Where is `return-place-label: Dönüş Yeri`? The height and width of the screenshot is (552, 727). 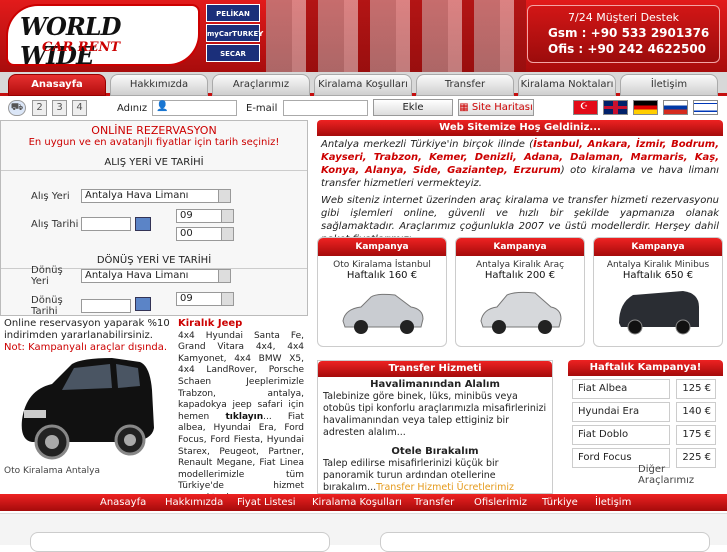
return-place-label: Dönüş Yeri is located at coordinates (47, 276).